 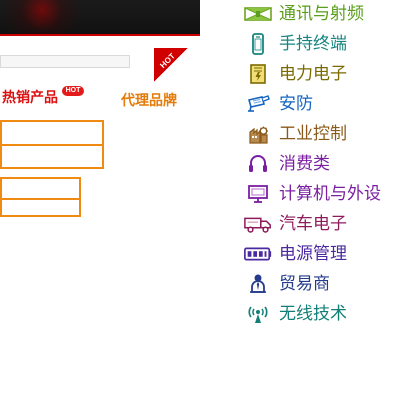 I want to click on handheld-terminal-icon, so click(x=258, y=44).